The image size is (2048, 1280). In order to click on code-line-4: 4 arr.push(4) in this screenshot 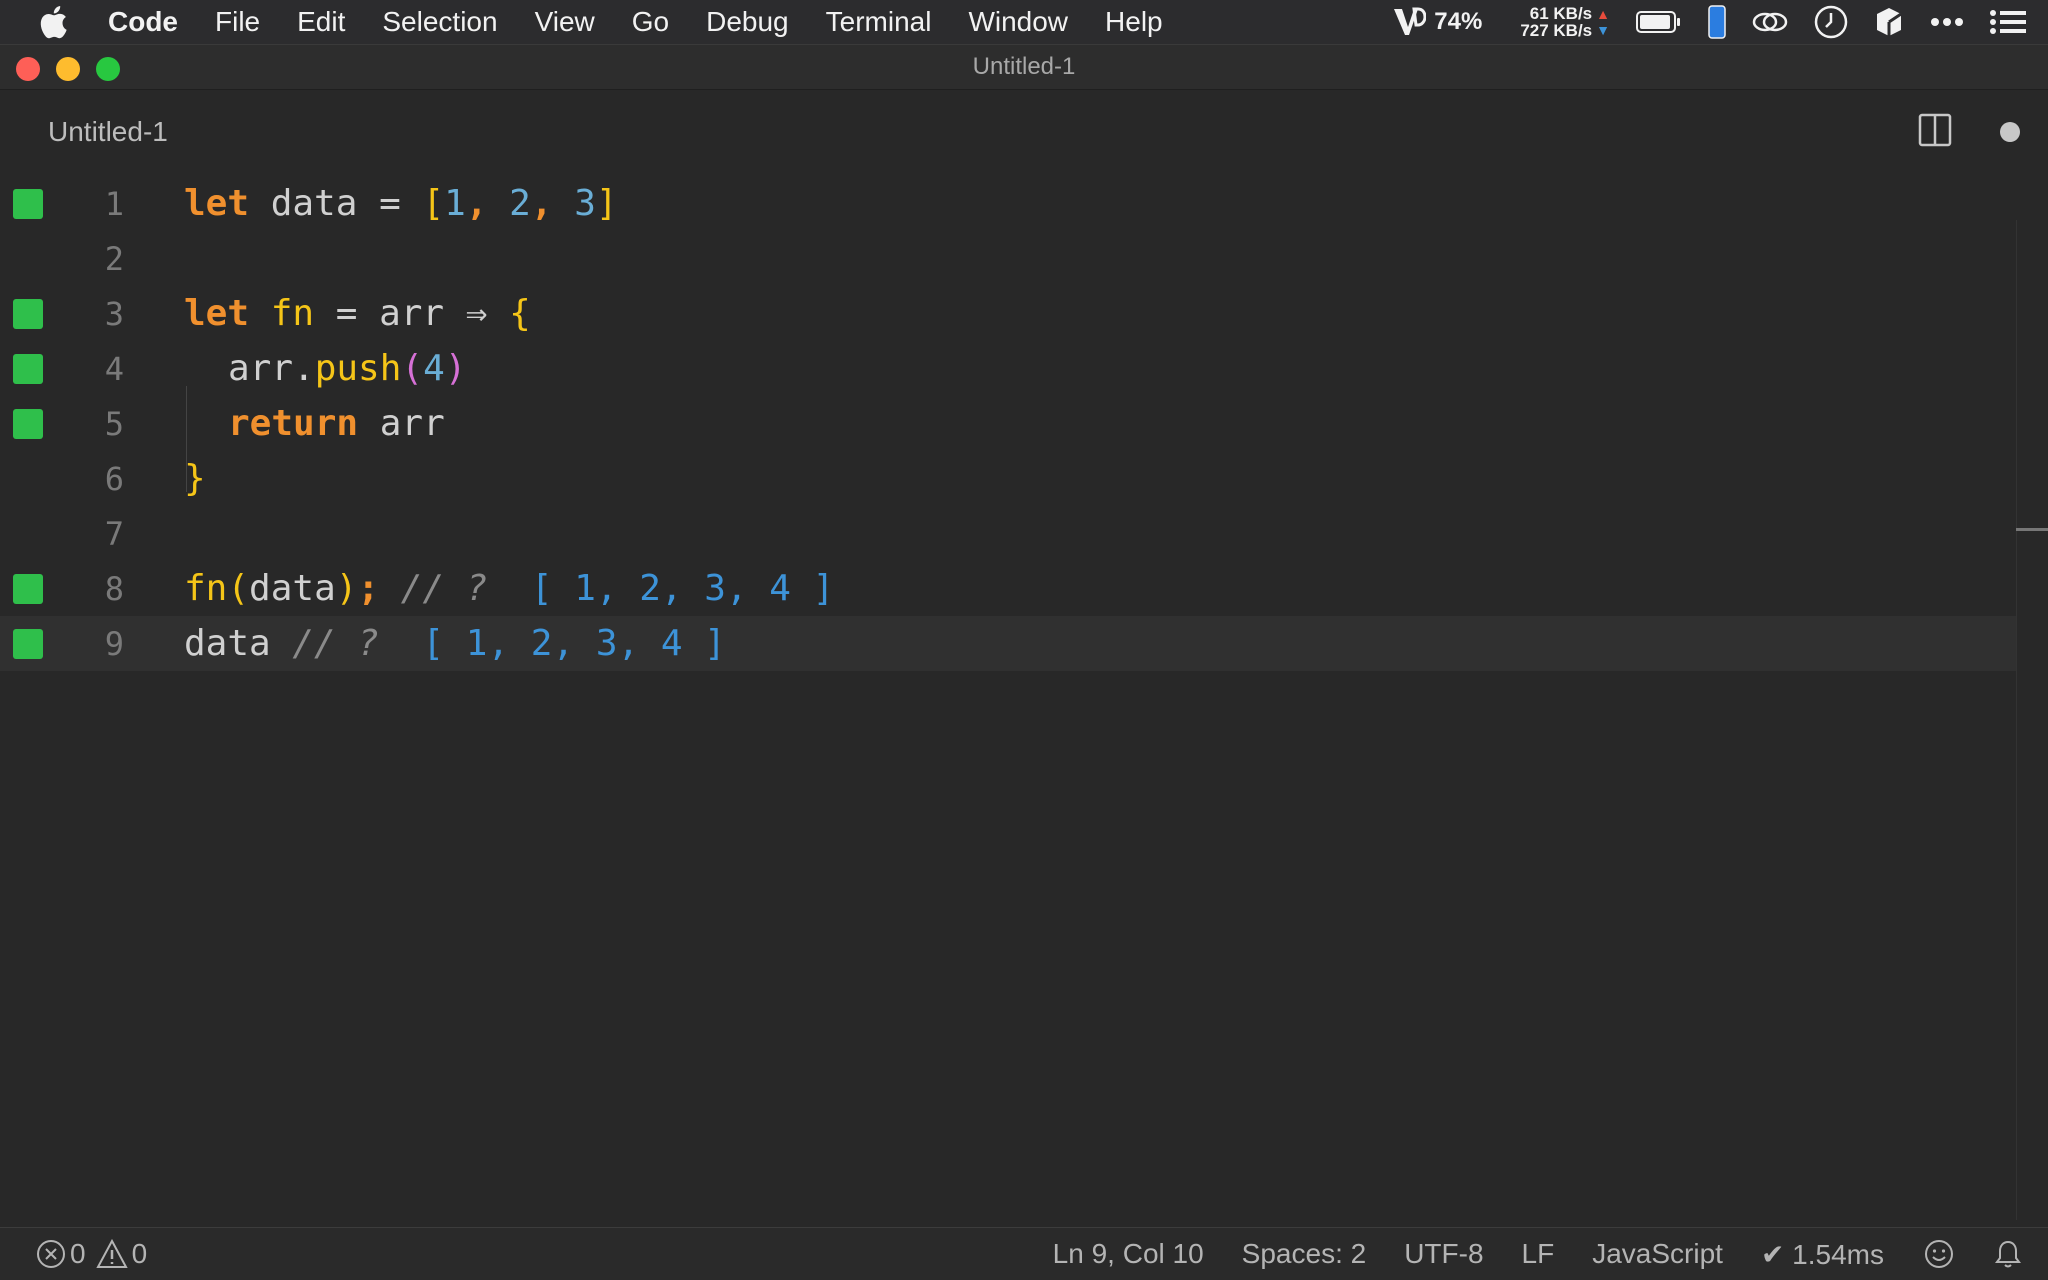, I will do `click(1008, 368)`.